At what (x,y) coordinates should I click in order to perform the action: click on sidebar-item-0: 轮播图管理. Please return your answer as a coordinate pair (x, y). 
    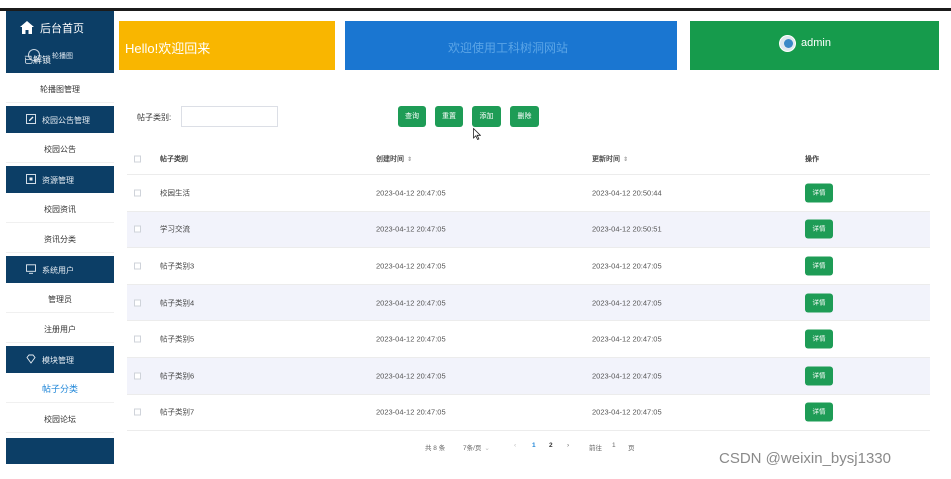
    Looking at the image, I should click on (60, 89).